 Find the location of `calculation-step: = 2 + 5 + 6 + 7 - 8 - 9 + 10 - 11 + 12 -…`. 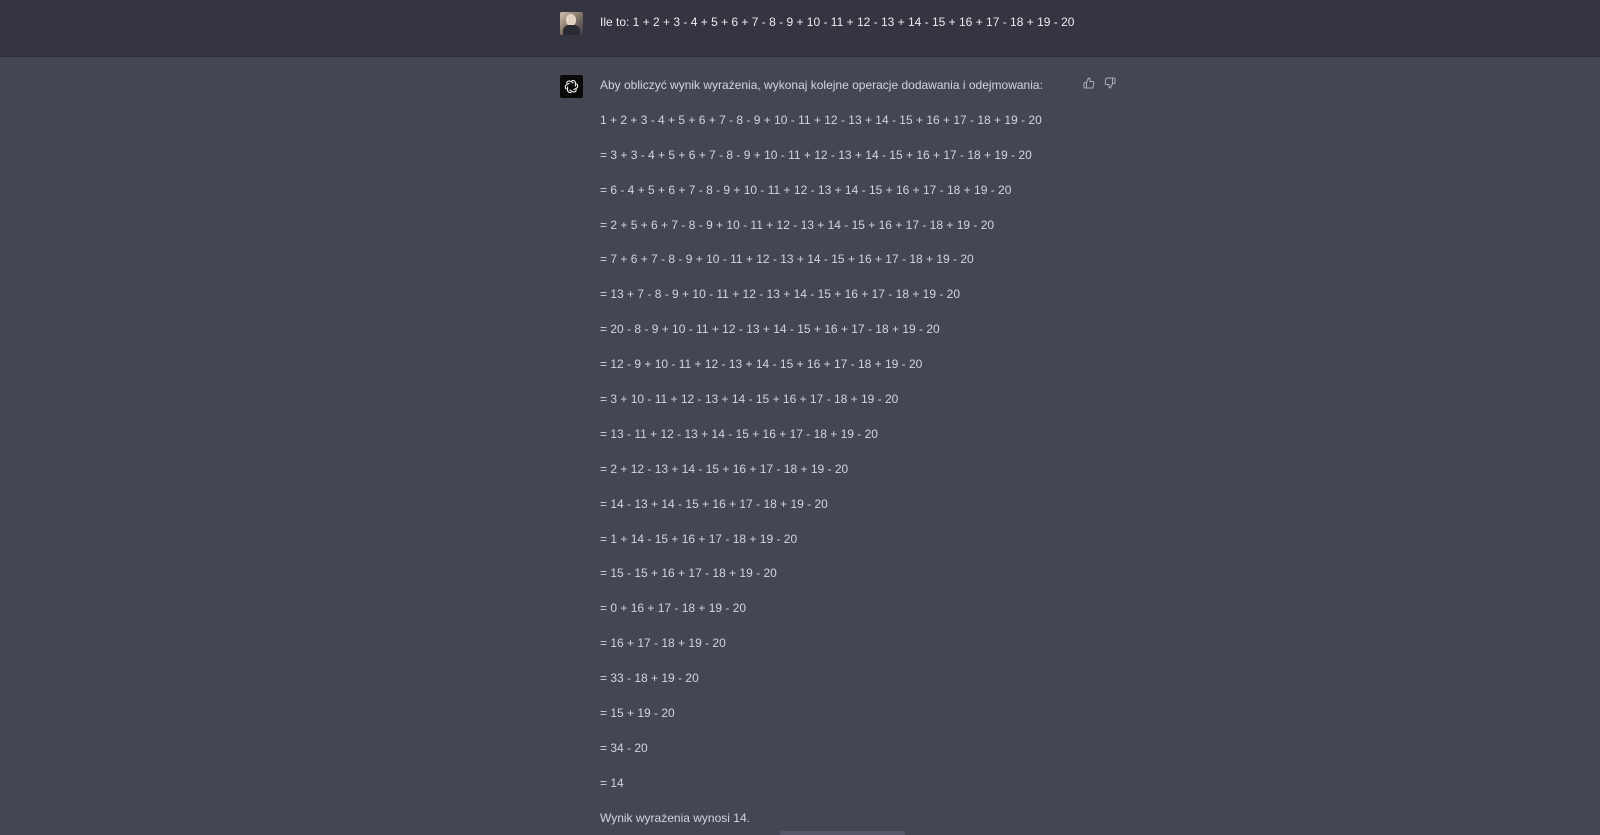

calculation-step: = 2 + 5 + 6 + 7 - 8 - 9 + 10 - 11 + 12 -… is located at coordinates (797, 224).